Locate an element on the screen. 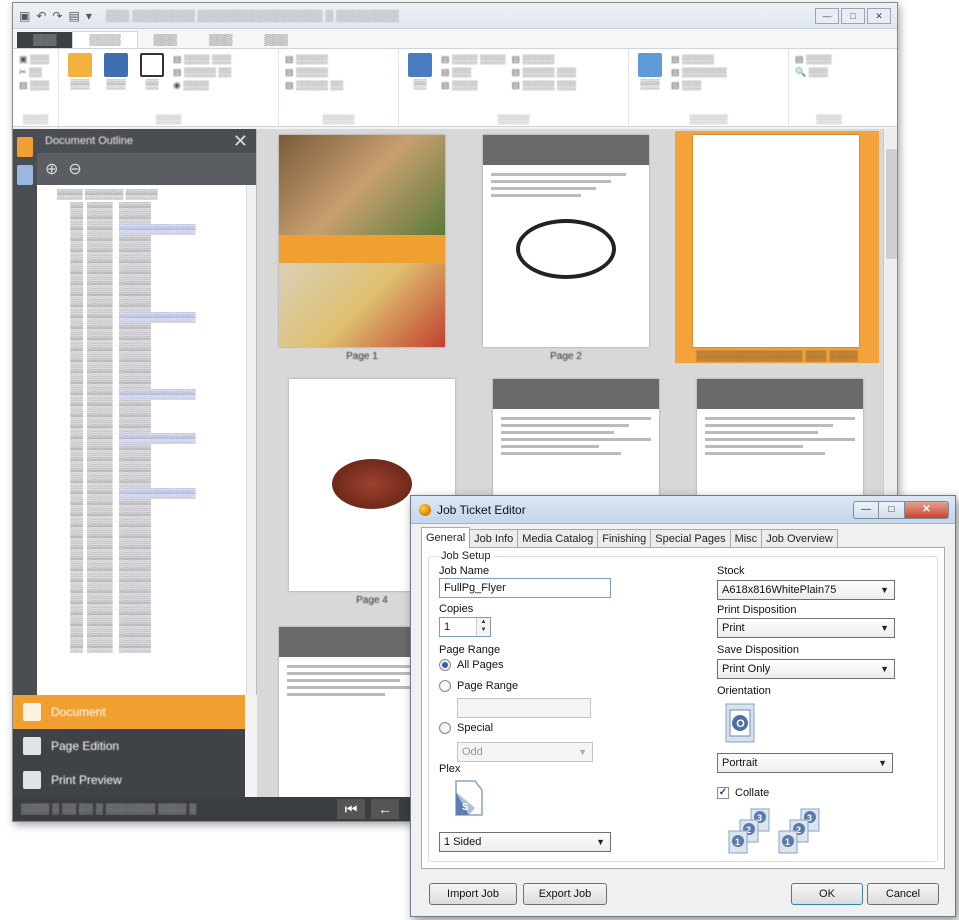 The width and height of the screenshot is (959, 920). app-close-icon: ✕ is located at coordinates (879, 15).